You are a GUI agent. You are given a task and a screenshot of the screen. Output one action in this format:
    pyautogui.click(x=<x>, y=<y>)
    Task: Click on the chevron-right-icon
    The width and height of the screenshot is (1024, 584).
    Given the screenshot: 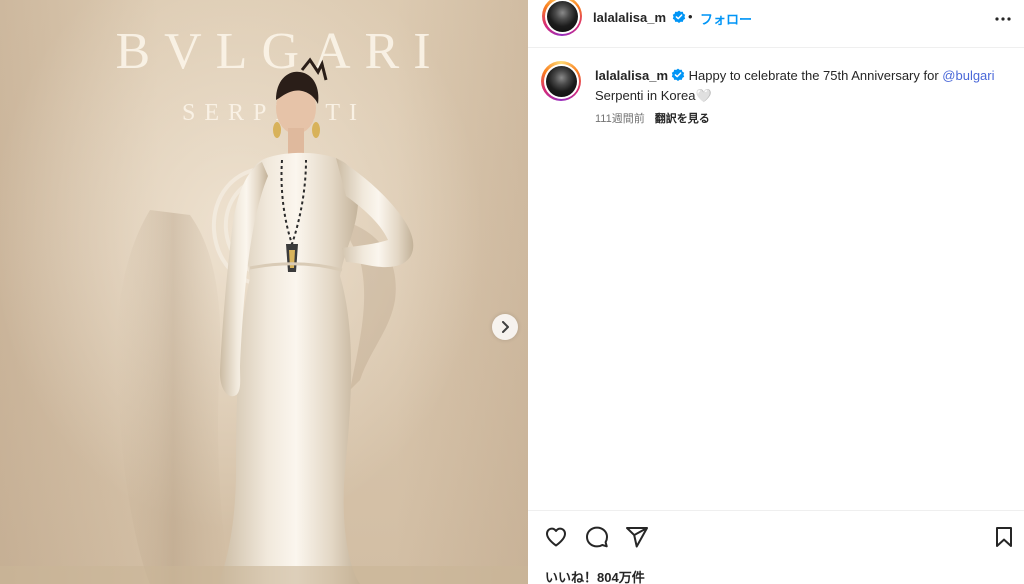 What is the action you would take?
    pyautogui.click(x=505, y=327)
    